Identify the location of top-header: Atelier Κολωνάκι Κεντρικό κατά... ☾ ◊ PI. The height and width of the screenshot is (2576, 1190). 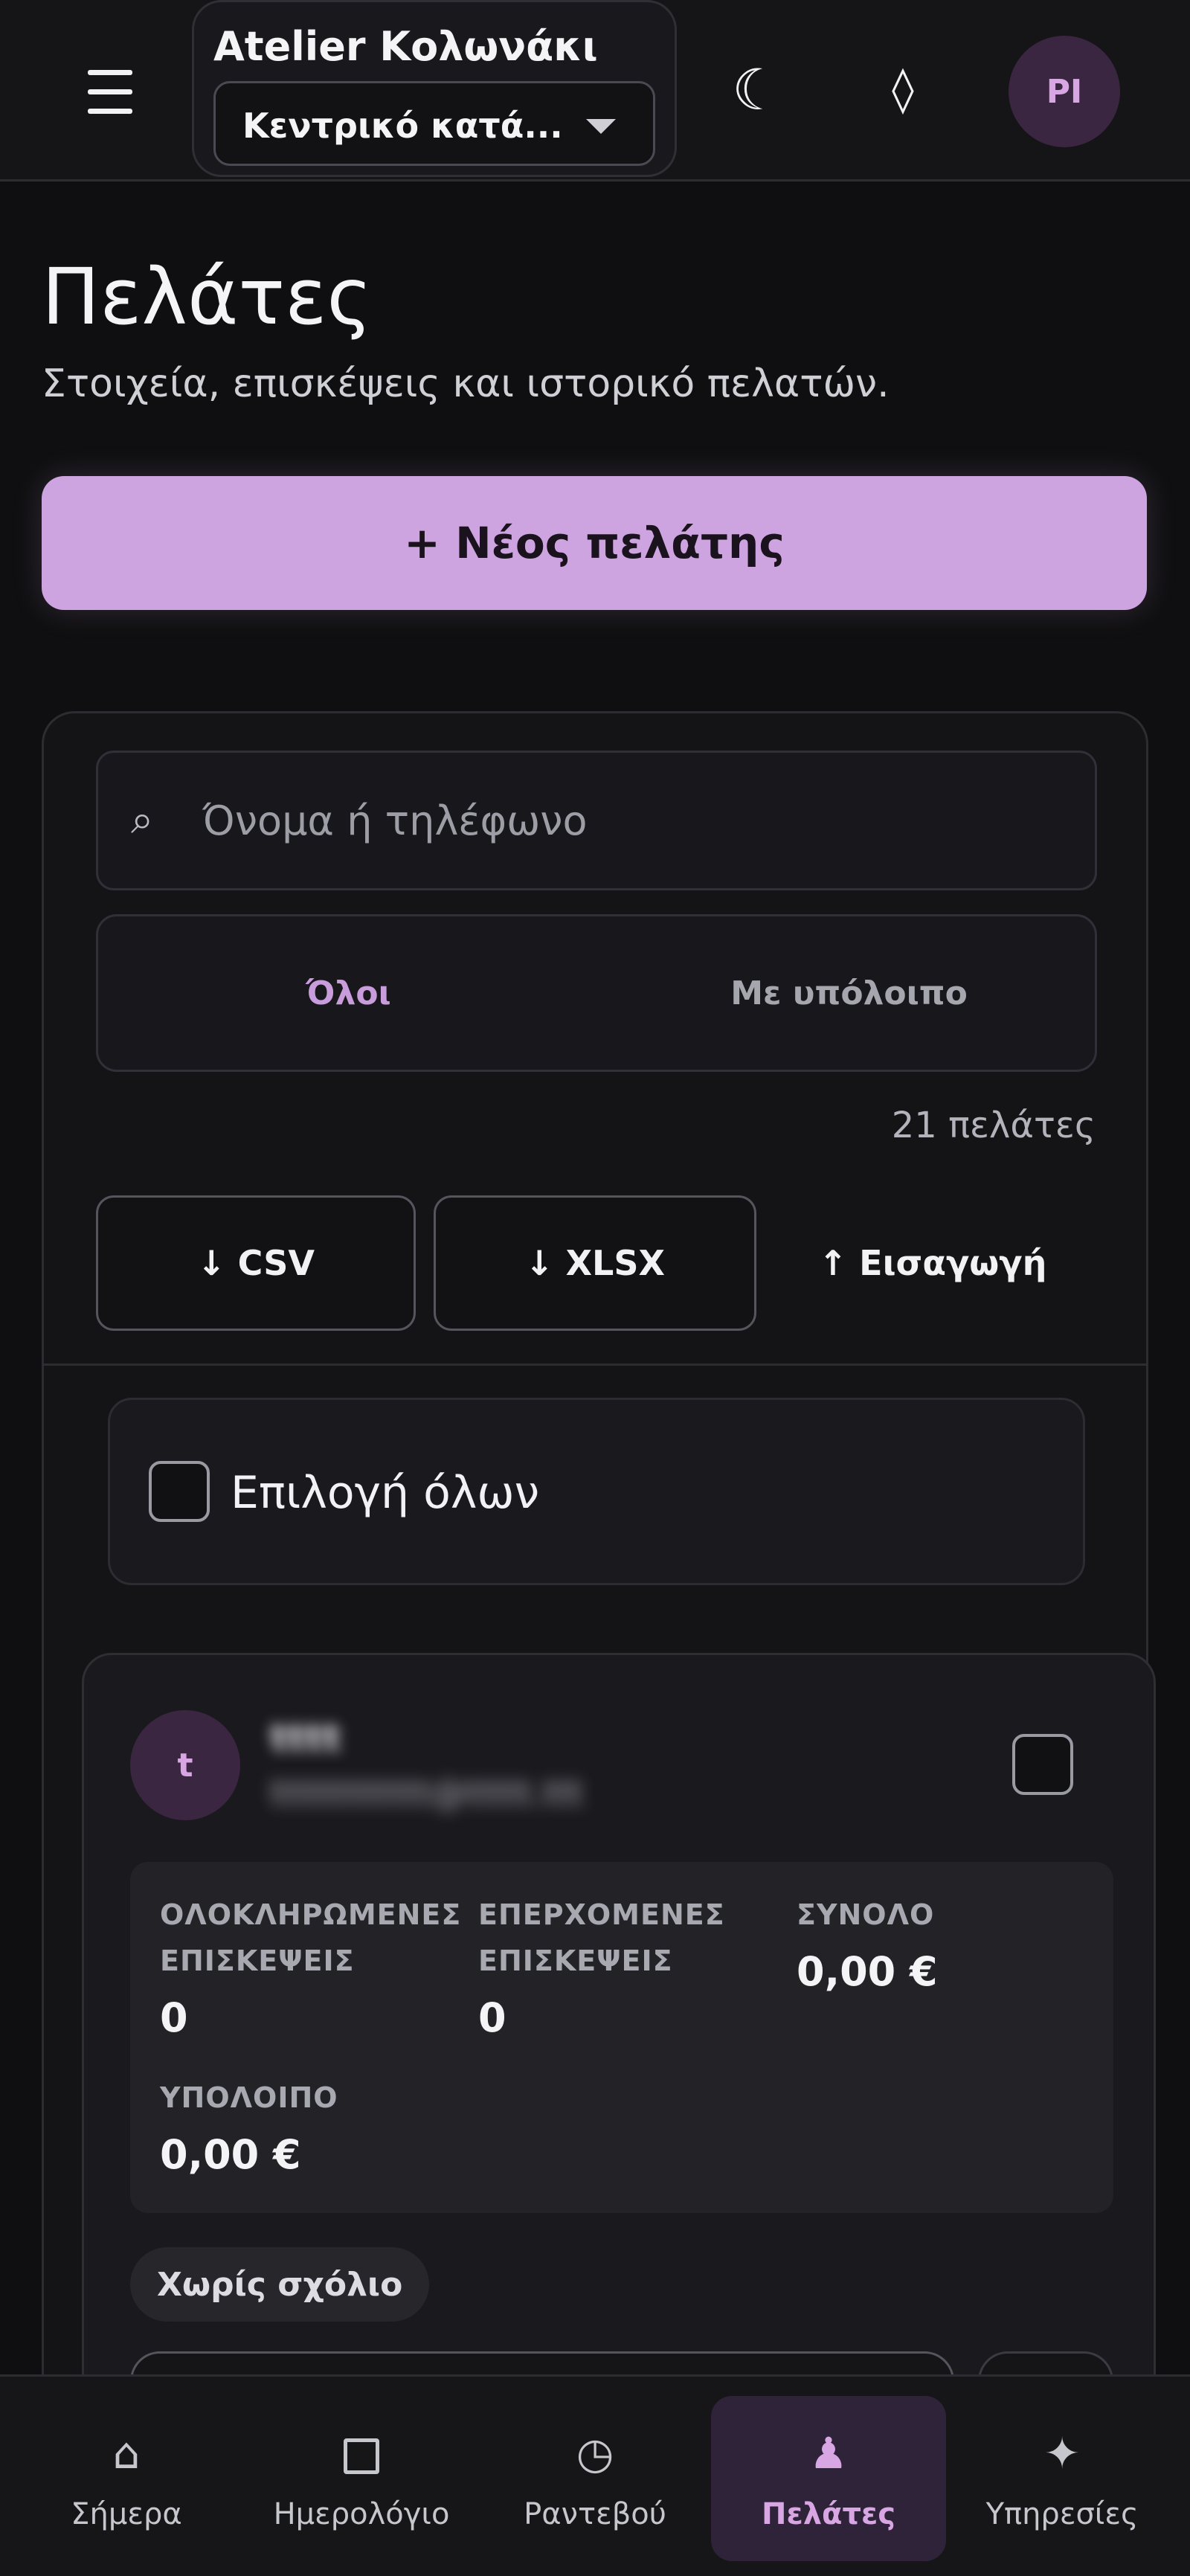
(595, 91).